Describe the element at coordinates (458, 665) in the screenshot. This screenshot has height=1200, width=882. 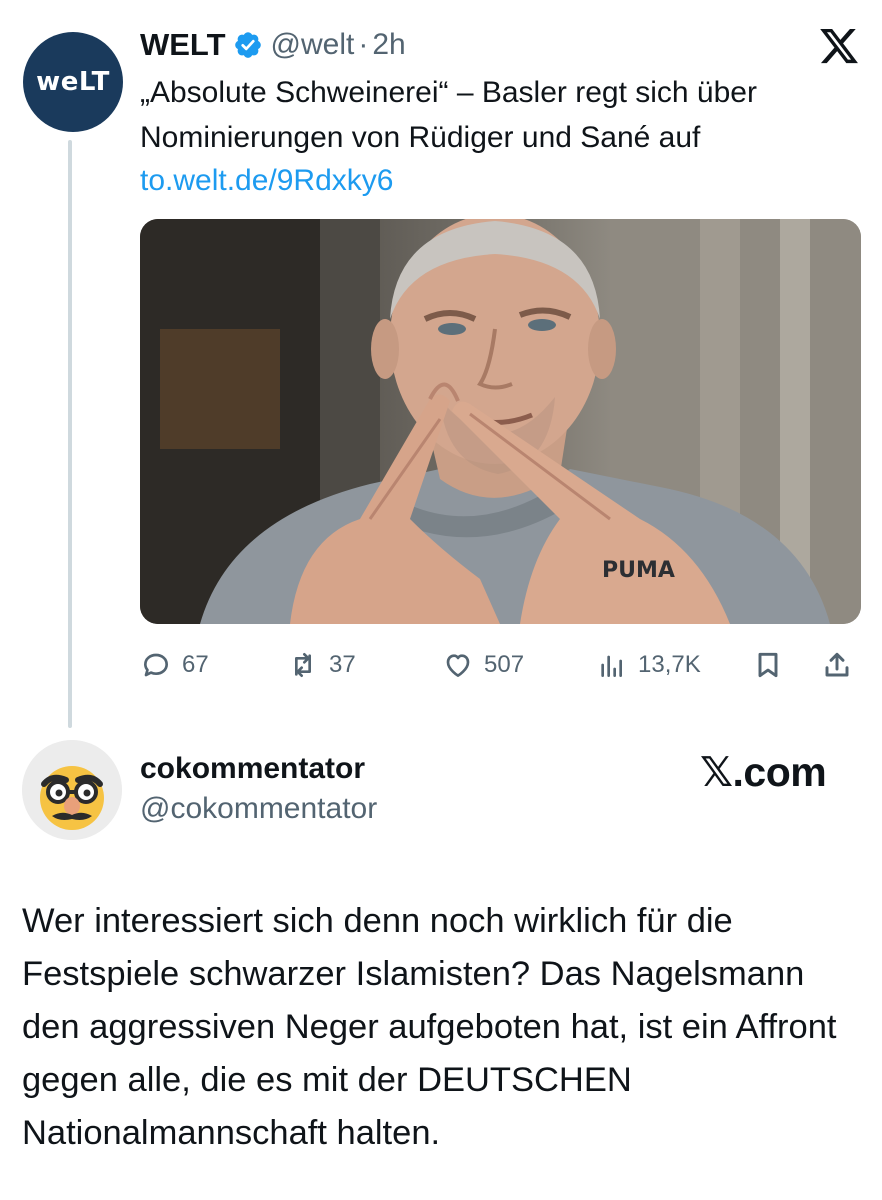
I see `heart-icon` at that location.